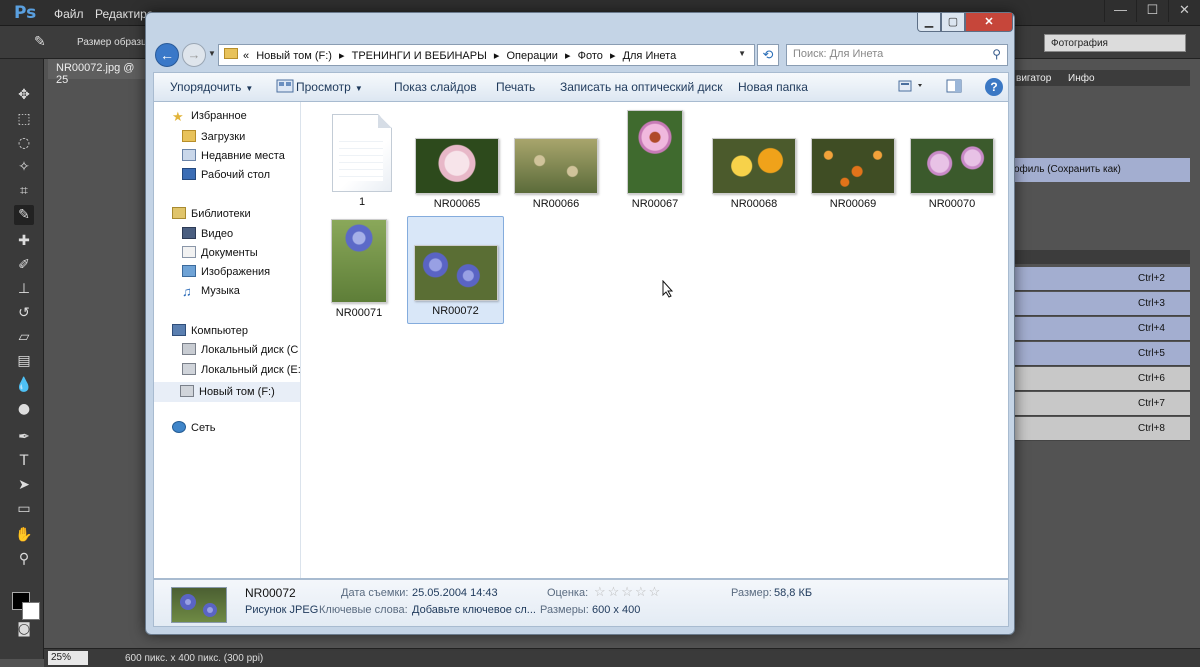  What do you see at coordinates (24, 313) in the screenshot?
I see `history-brush-icon: ↺` at bounding box center [24, 313].